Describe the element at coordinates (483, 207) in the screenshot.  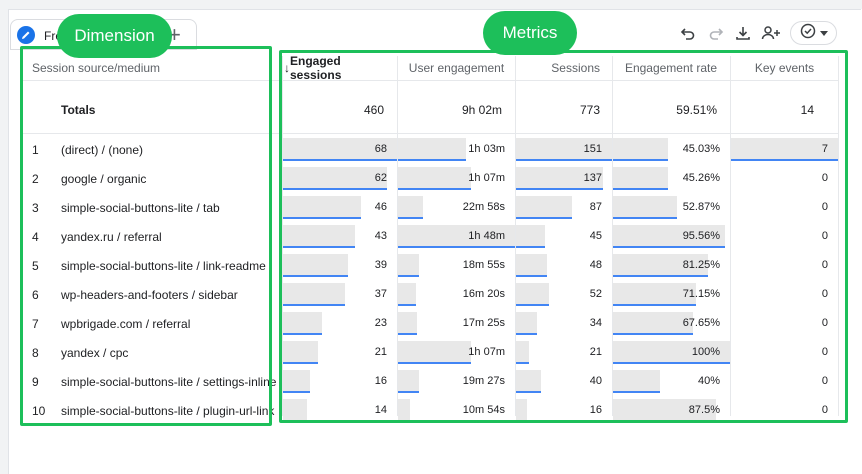
I see `metric-value: 22m 58s` at that location.